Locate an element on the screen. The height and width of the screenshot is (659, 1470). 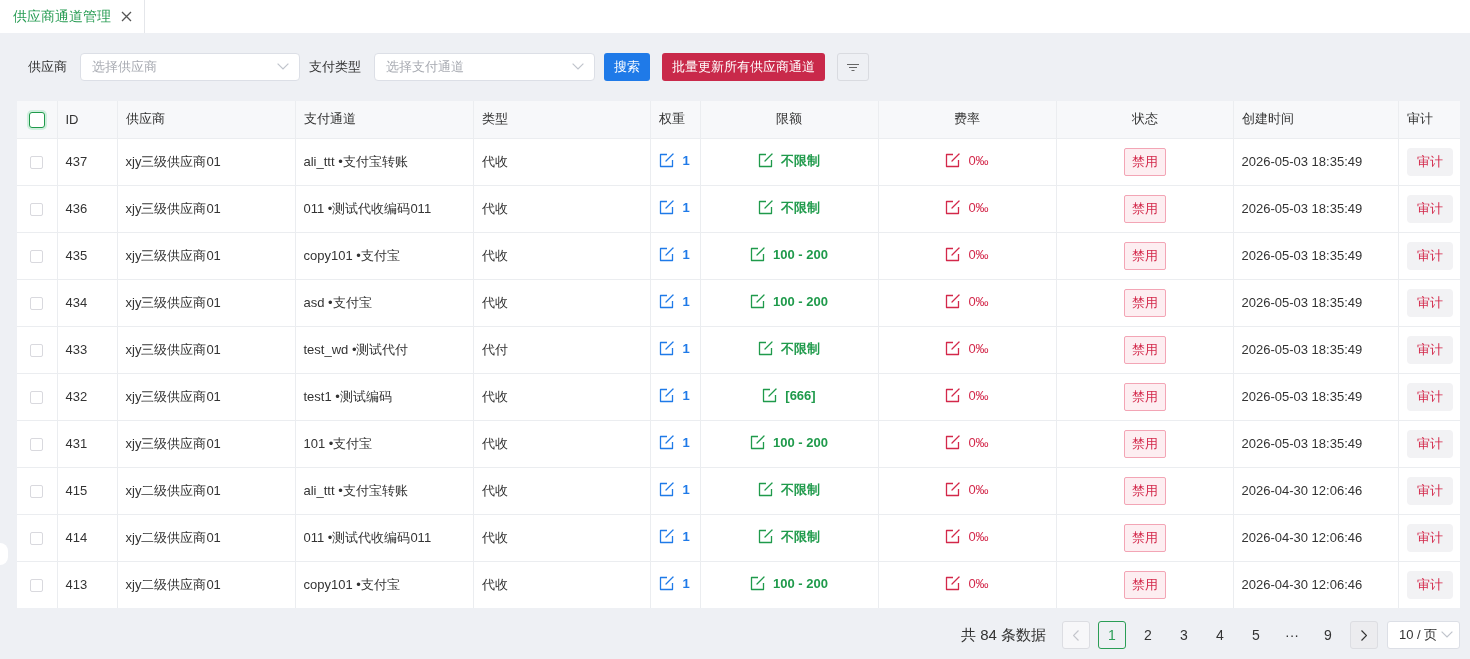
page-button: 3 is located at coordinates (1184, 635).